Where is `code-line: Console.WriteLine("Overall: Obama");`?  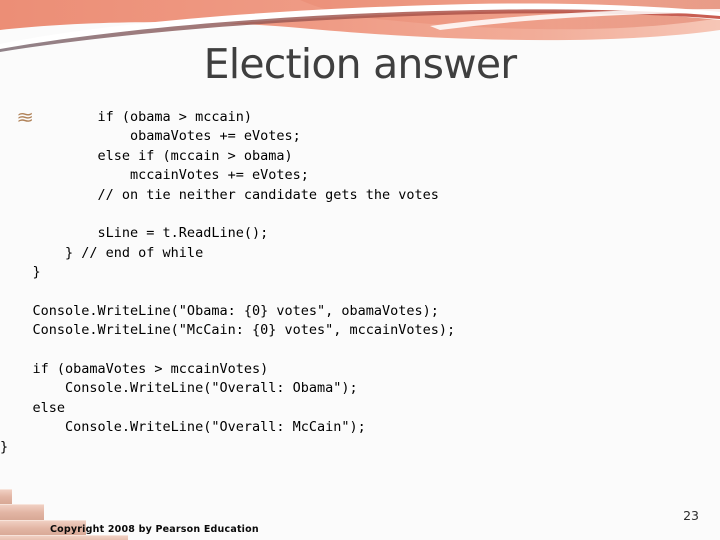
code-line: Console.WriteLine("Overall: Obama"); is located at coordinates (179, 388).